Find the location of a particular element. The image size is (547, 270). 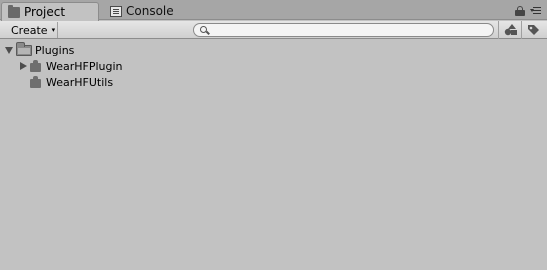

panel-menu-icon is located at coordinates (535, 11).